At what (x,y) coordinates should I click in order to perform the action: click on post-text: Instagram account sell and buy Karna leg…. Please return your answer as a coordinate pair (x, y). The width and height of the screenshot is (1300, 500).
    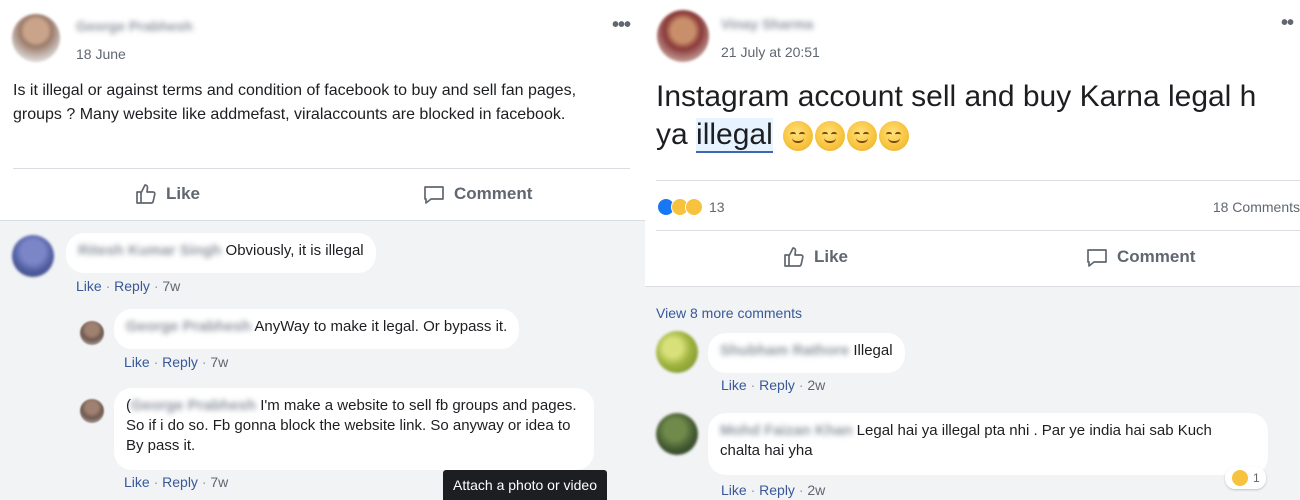
    Looking at the image, I should click on (973, 116).